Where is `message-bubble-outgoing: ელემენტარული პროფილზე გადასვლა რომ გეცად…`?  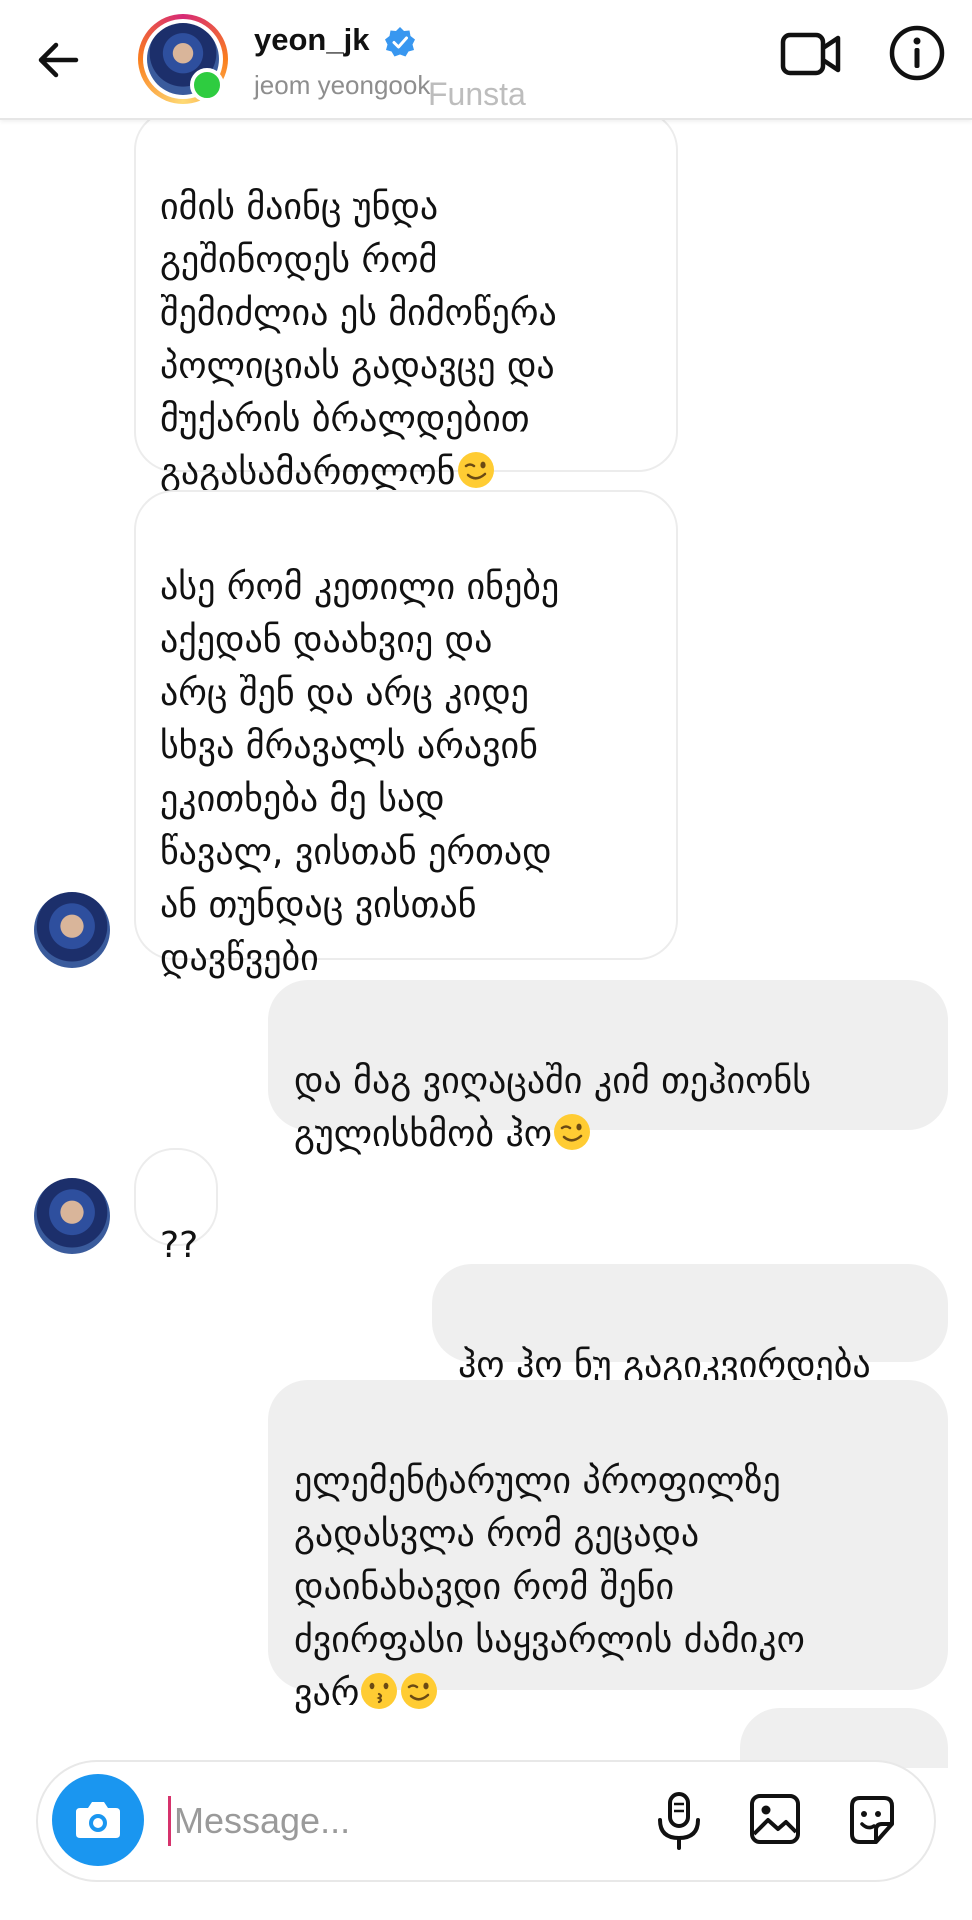
message-bubble-outgoing: ელემენტარული პროფილზე გადასვლა რომ გეცად… is located at coordinates (608, 1547).